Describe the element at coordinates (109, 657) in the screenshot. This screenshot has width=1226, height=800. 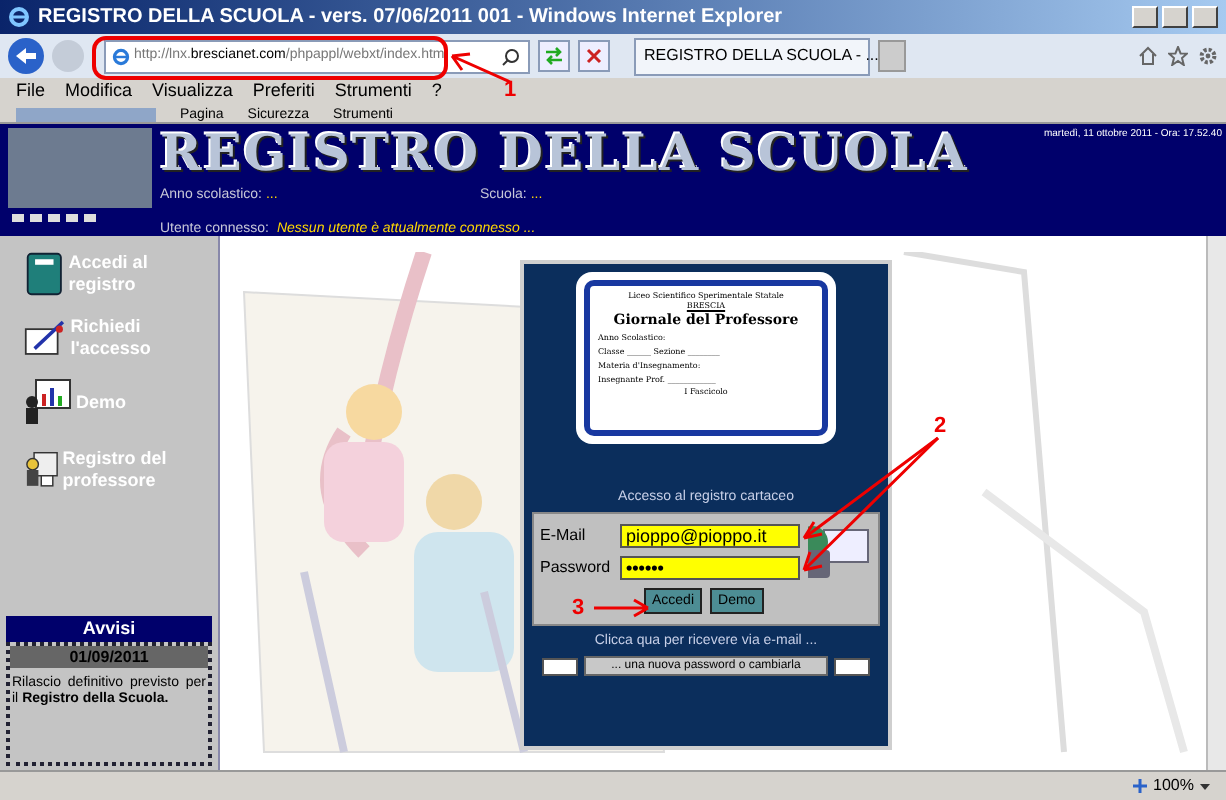
I see `notice-date: 01/09/2011` at that location.